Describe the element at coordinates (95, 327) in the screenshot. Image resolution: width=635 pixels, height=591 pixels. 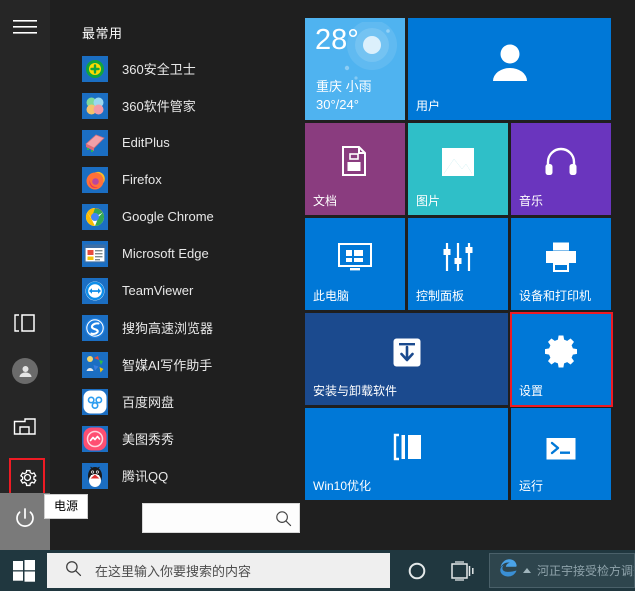
I see `sogou-browser-icon` at that location.